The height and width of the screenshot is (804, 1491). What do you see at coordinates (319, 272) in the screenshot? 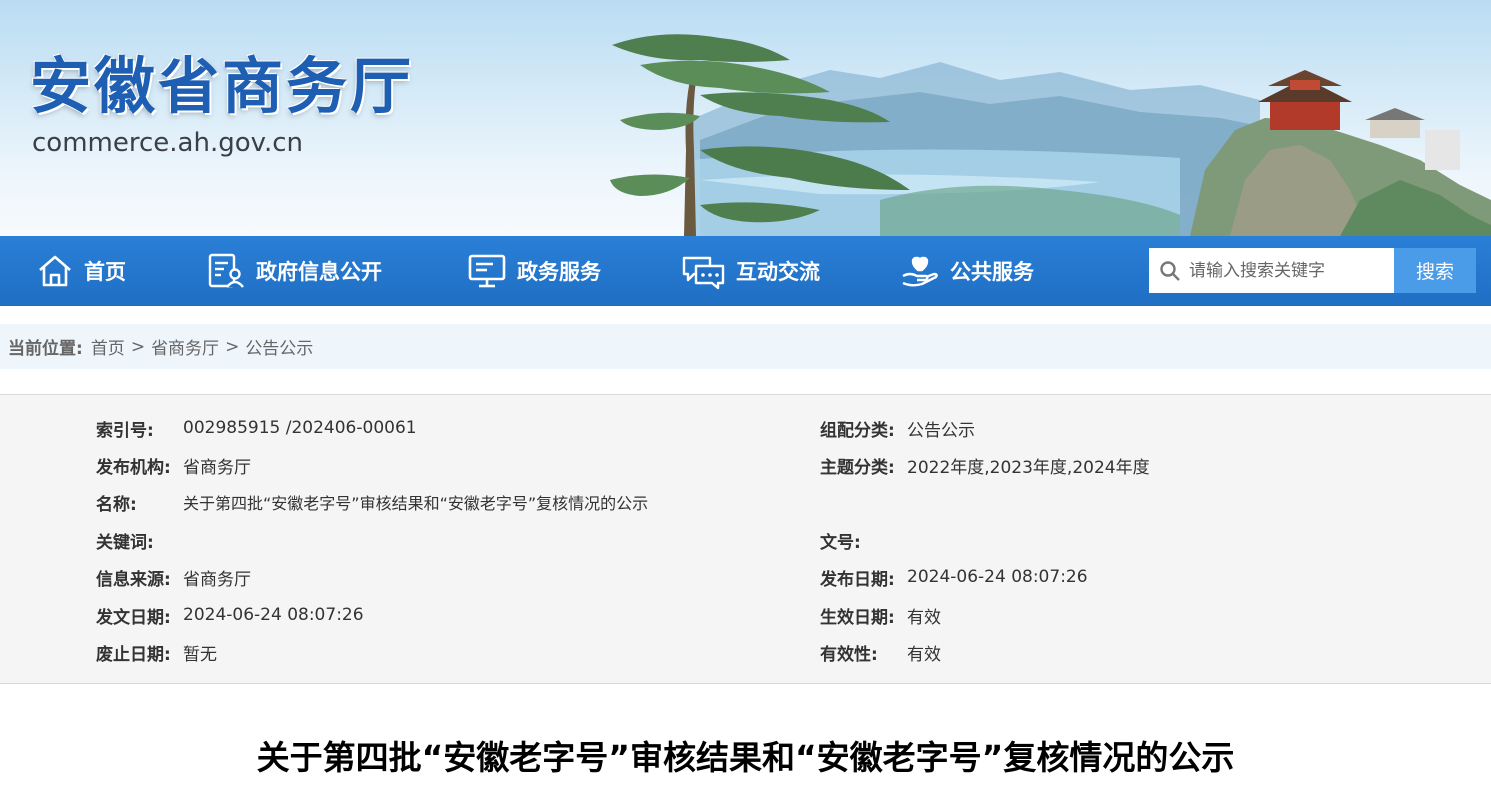
I see `nav-item-label: 政府信息公开` at bounding box center [319, 272].